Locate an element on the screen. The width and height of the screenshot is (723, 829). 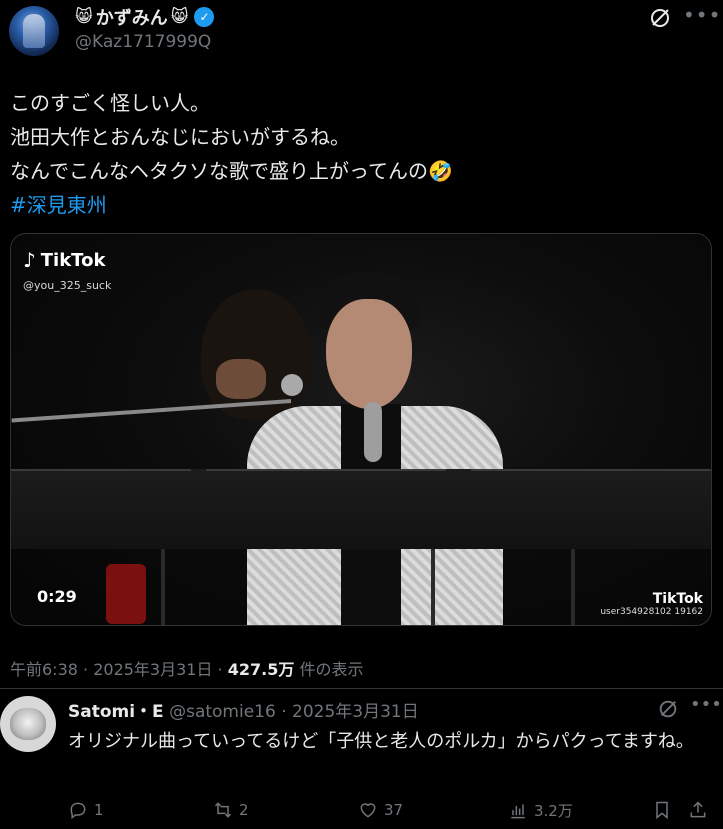
post-text-line: なんでこんなヘタクソな歌で盛り上がってんの🤣 is located at coordinates (231, 171).